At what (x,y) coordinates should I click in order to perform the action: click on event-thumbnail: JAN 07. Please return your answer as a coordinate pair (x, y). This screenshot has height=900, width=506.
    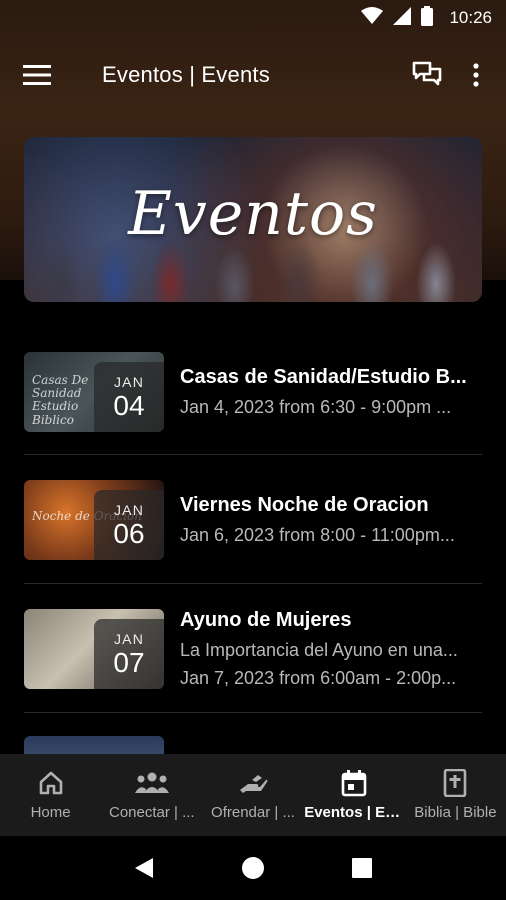
    Looking at the image, I should click on (94, 649).